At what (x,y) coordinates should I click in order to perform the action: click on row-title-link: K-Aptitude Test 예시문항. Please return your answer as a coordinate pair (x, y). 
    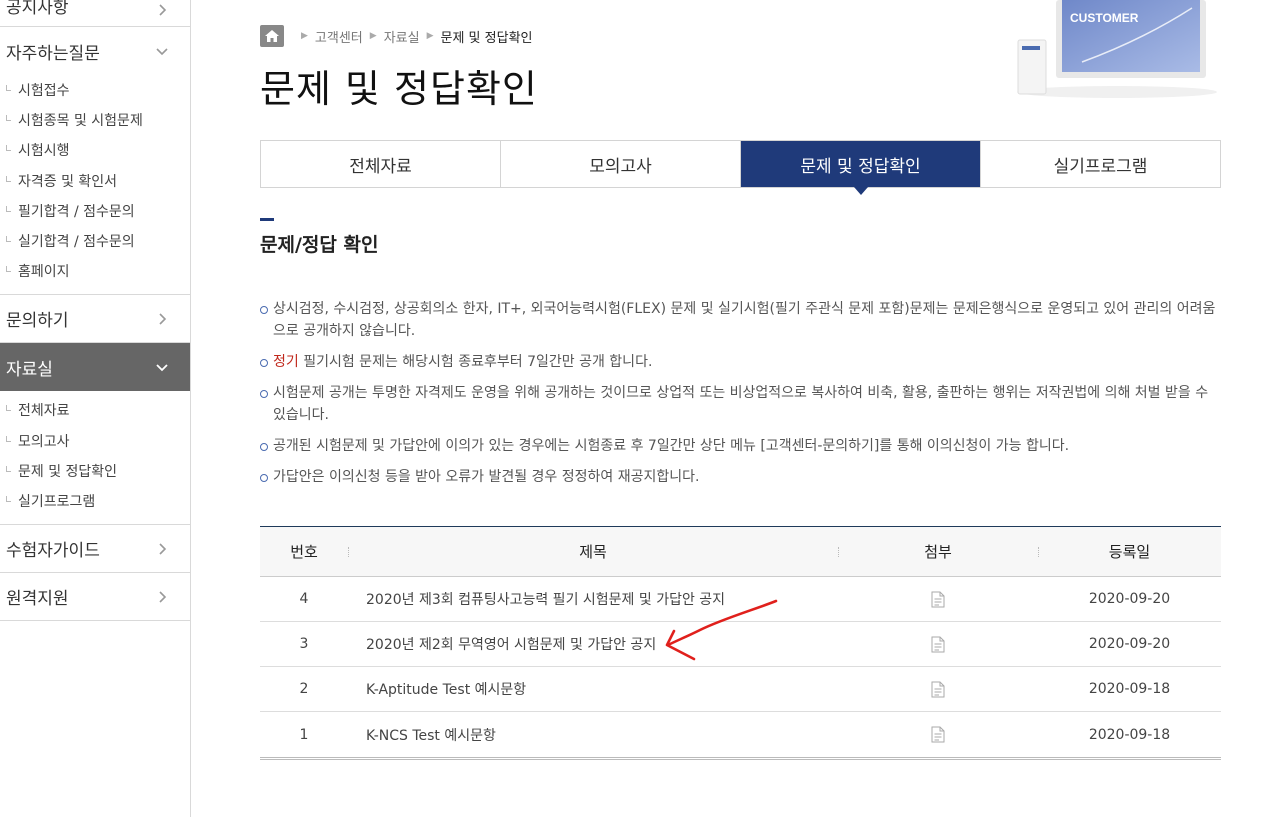
    Looking at the image, I should click on (593, 689).